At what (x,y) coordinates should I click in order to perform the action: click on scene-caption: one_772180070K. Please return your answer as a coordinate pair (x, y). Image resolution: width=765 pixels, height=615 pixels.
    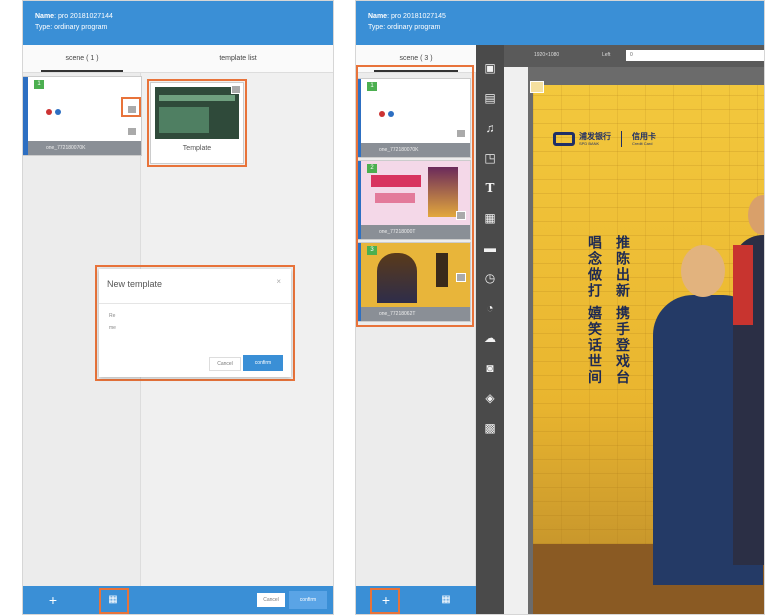
    Looking at the image, I should click on (84, 148).